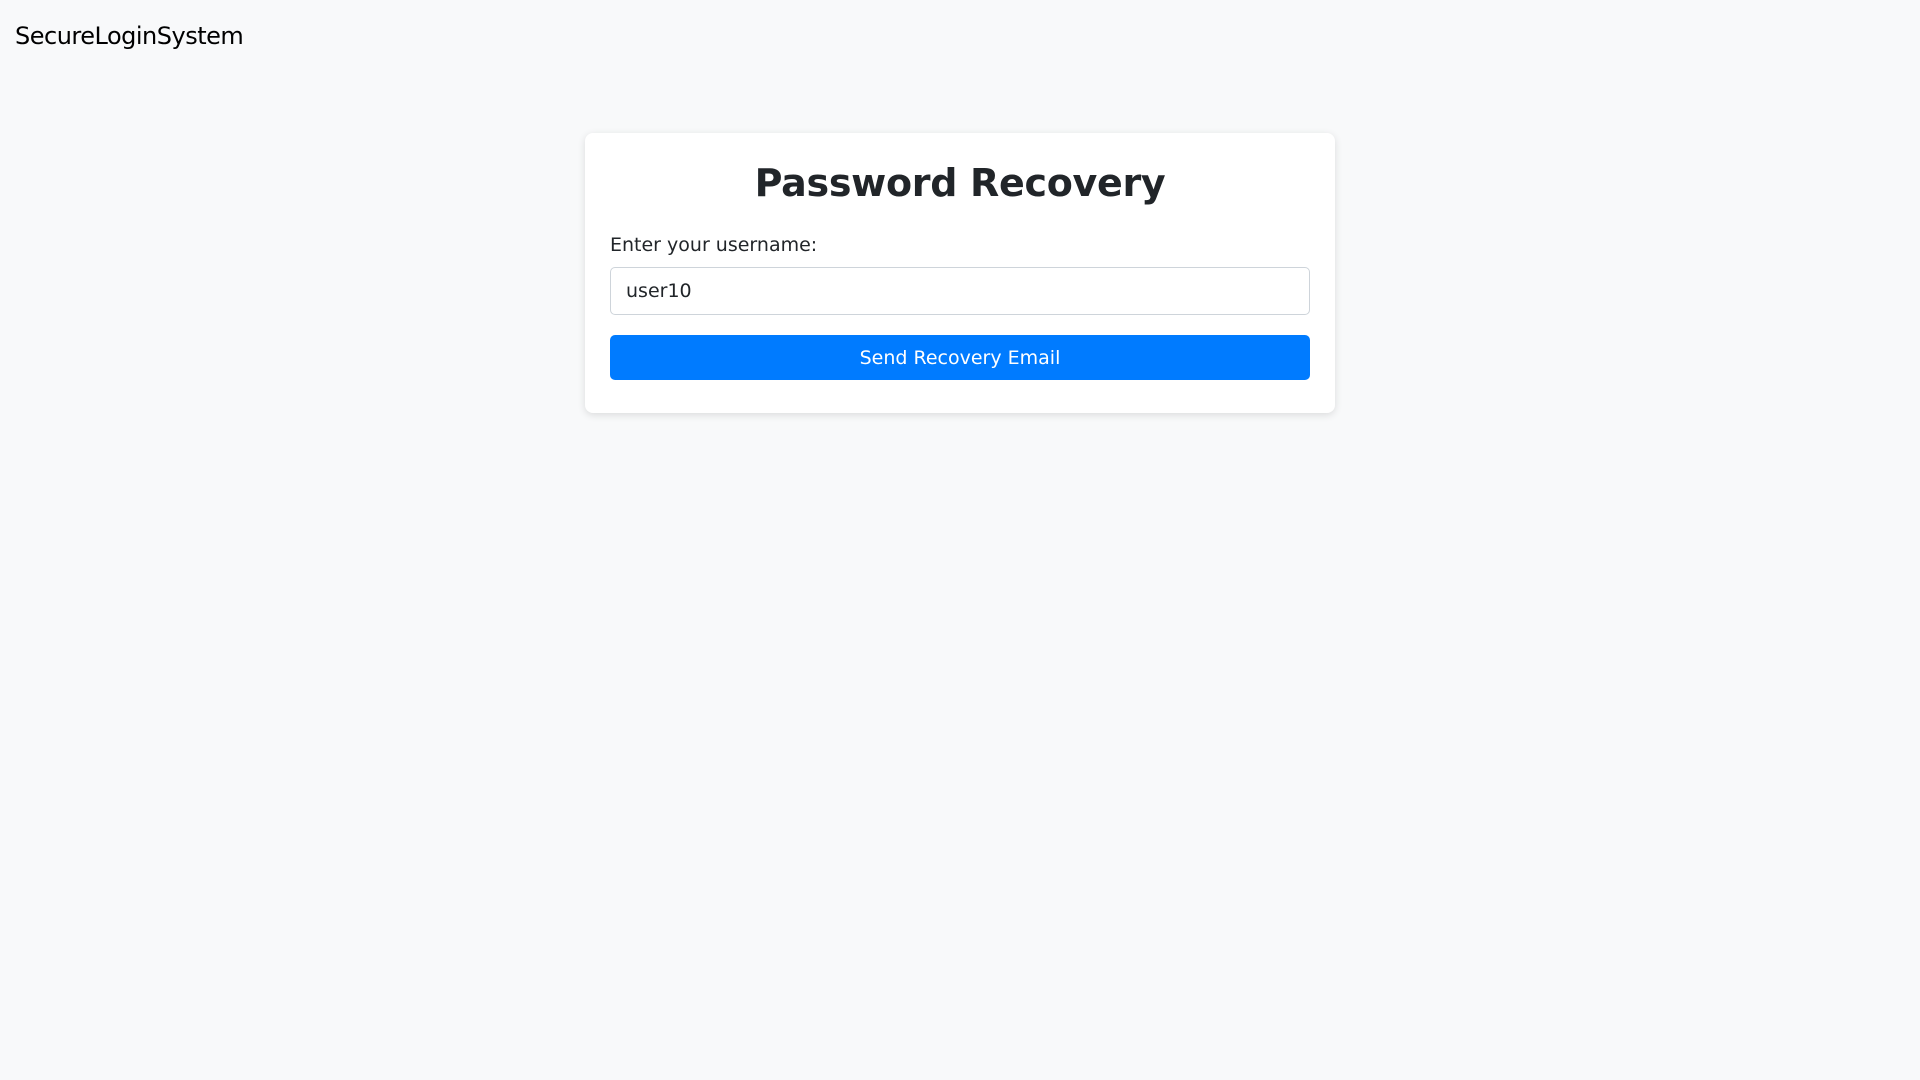 The image size is (1920, 1080). I want to click on send-recovery-email-button: Send Recovery Email, so click(960, 357).